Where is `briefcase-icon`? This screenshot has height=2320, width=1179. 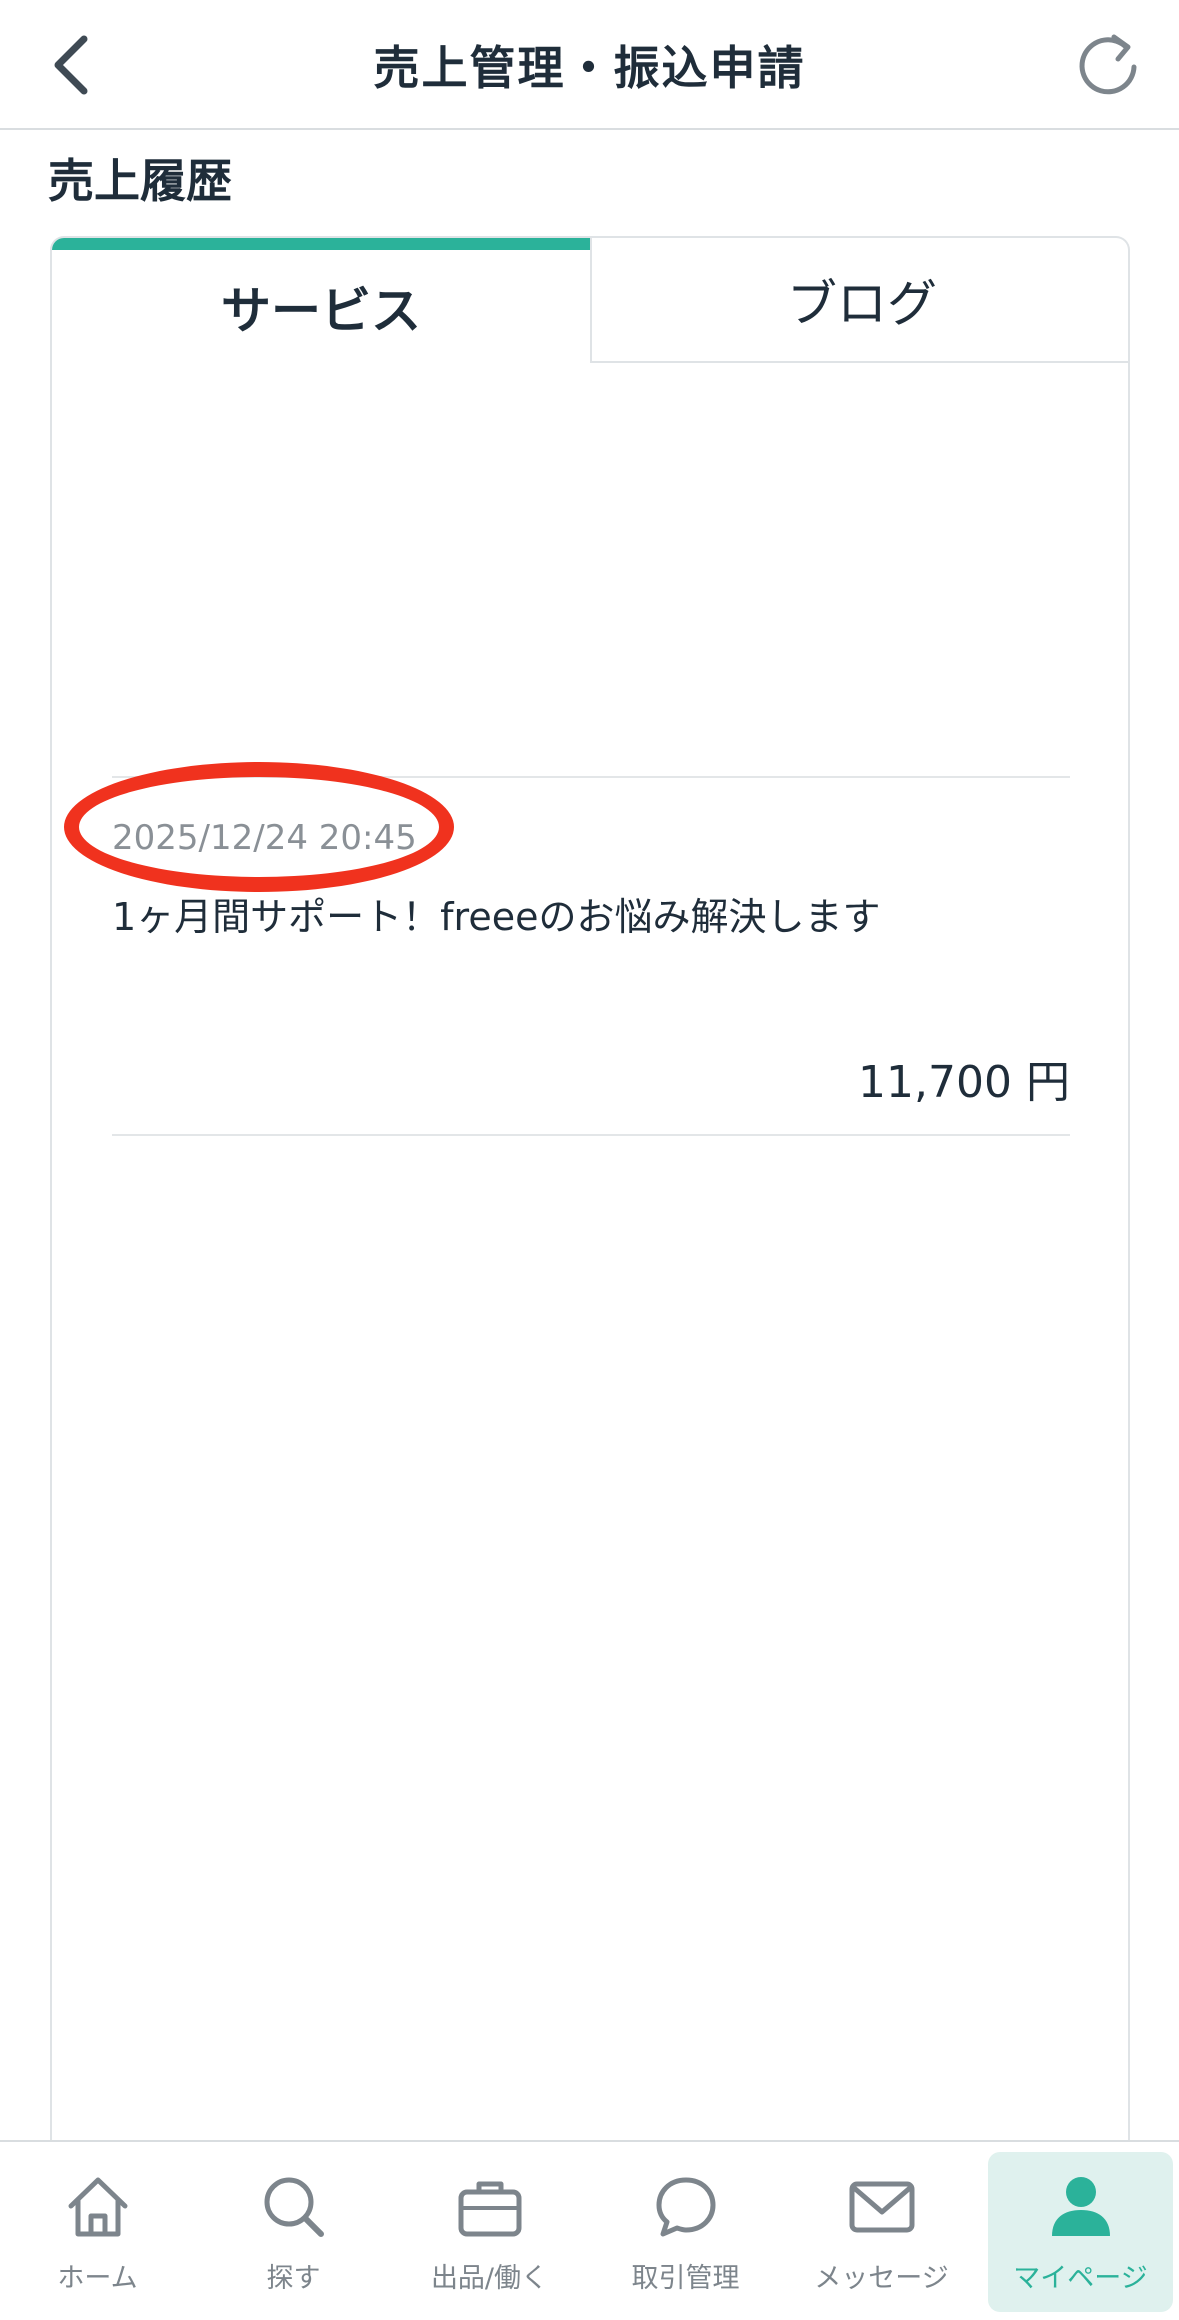 briefcase-icon is located at coordinates (490, 2207).